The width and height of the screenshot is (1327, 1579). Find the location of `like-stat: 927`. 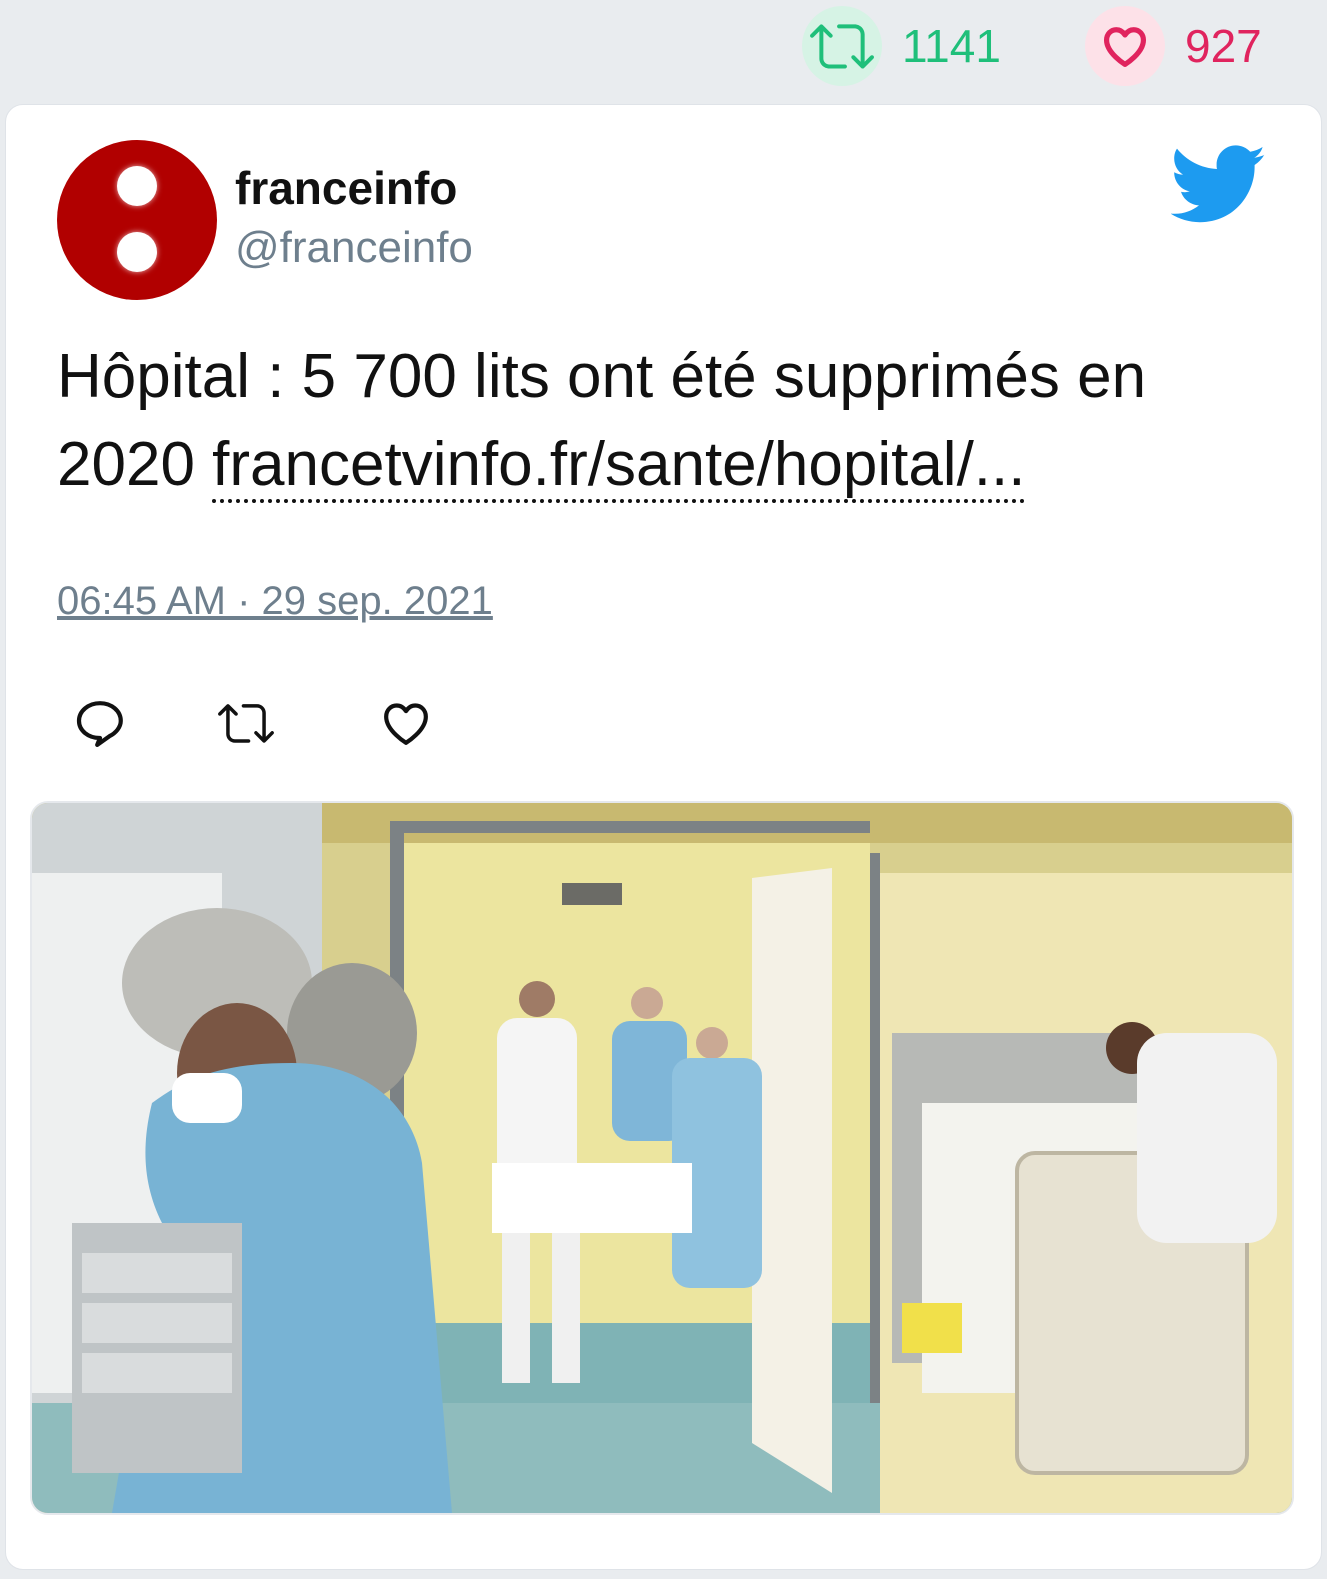

like-stat: 927 is located at coordinates (1173, 46).